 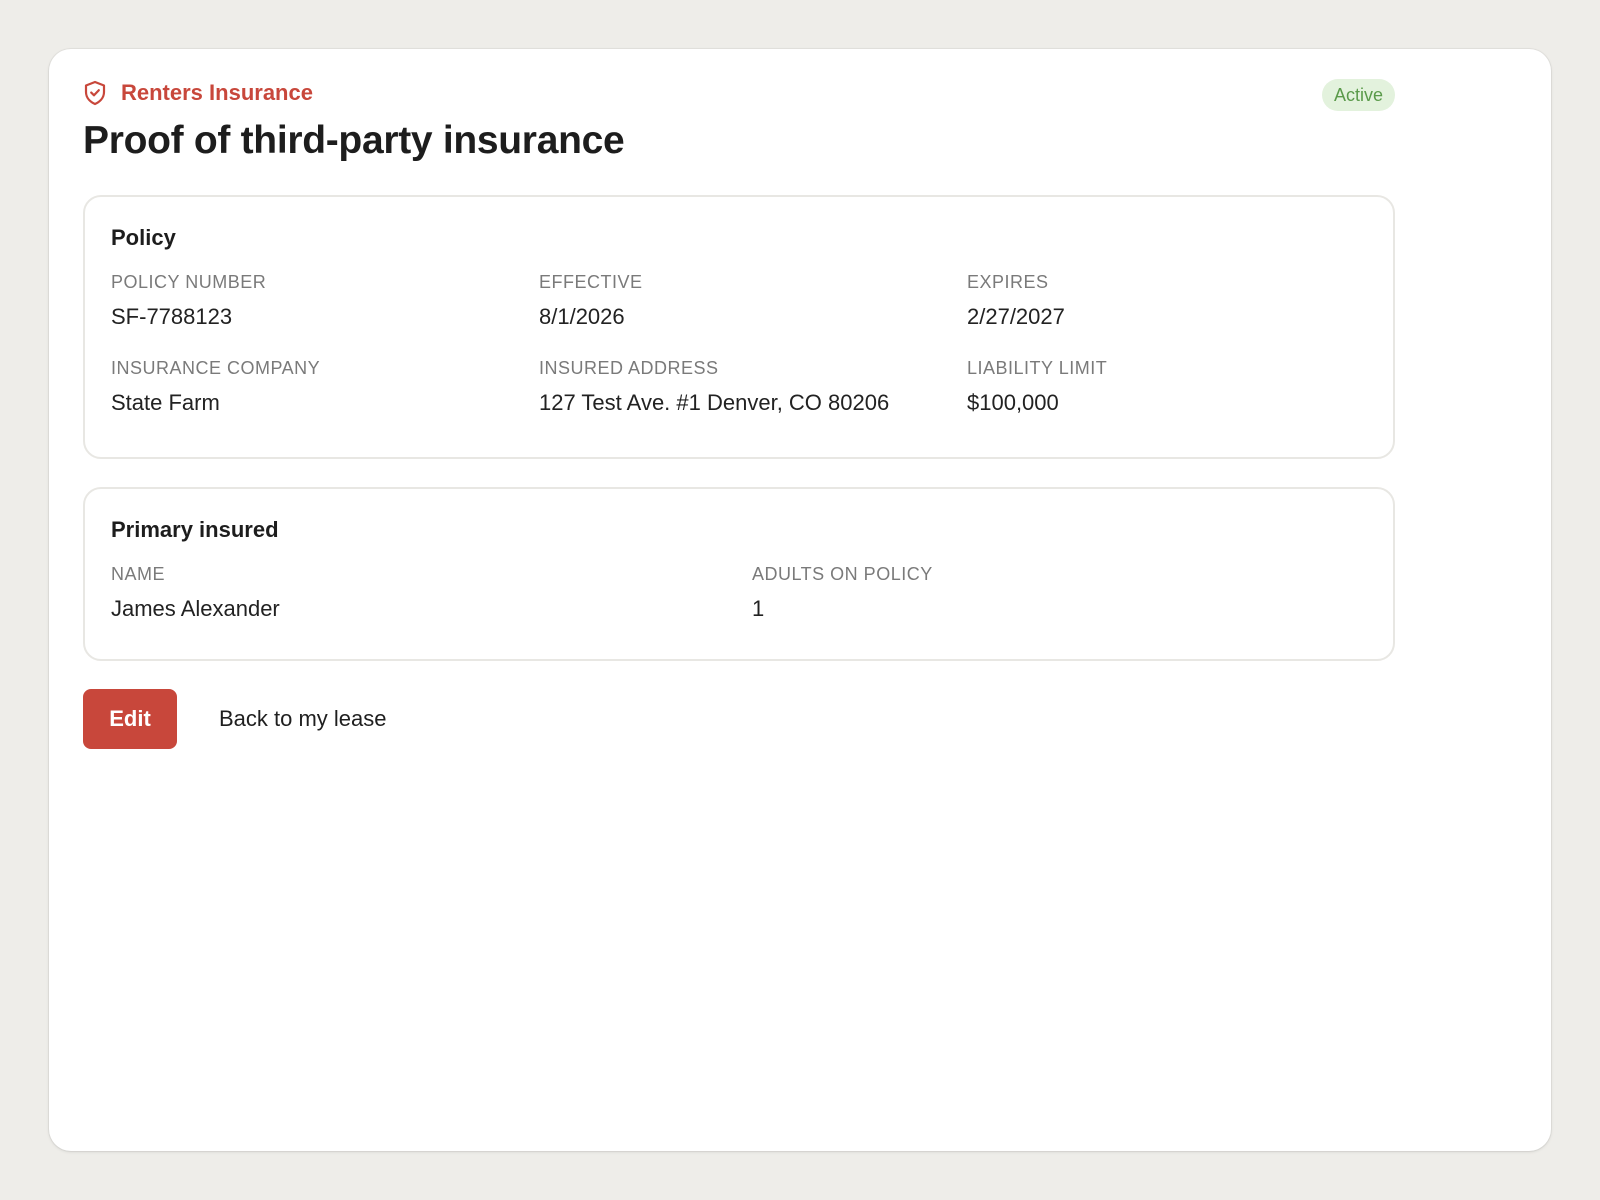 What do you see at coordinates (195, 529) in the screenshot?
I see `primary-insured-card-title: Primary insured` at bounding box center [195, 529].